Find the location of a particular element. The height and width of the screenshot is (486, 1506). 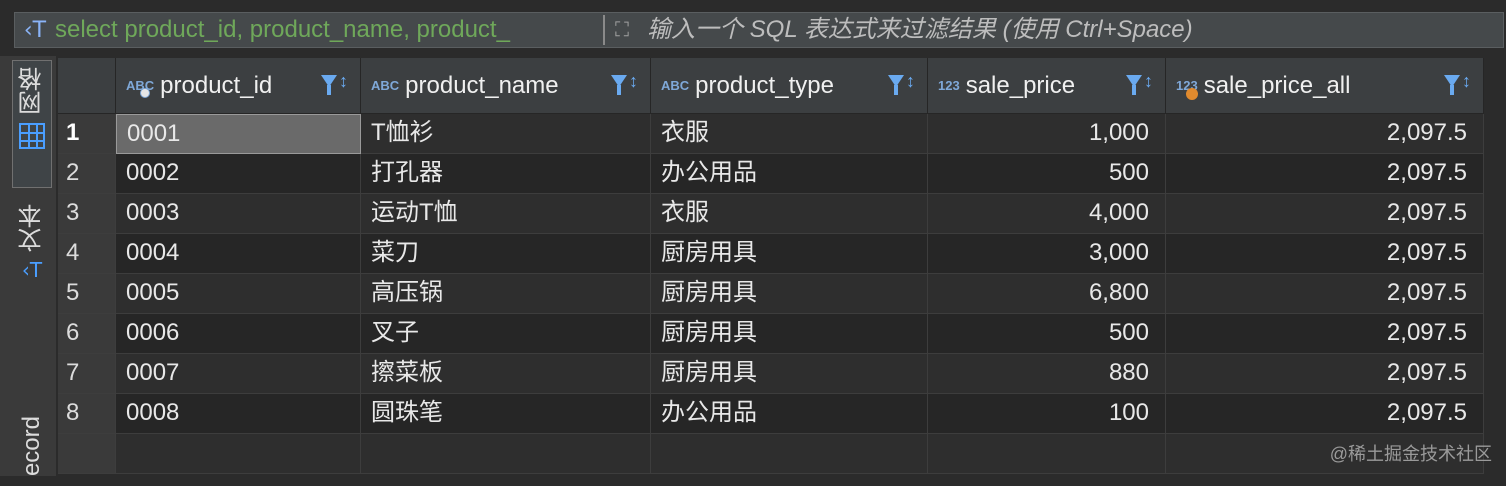

cell-product-id: 0002 is located at coordinates (238, 174).